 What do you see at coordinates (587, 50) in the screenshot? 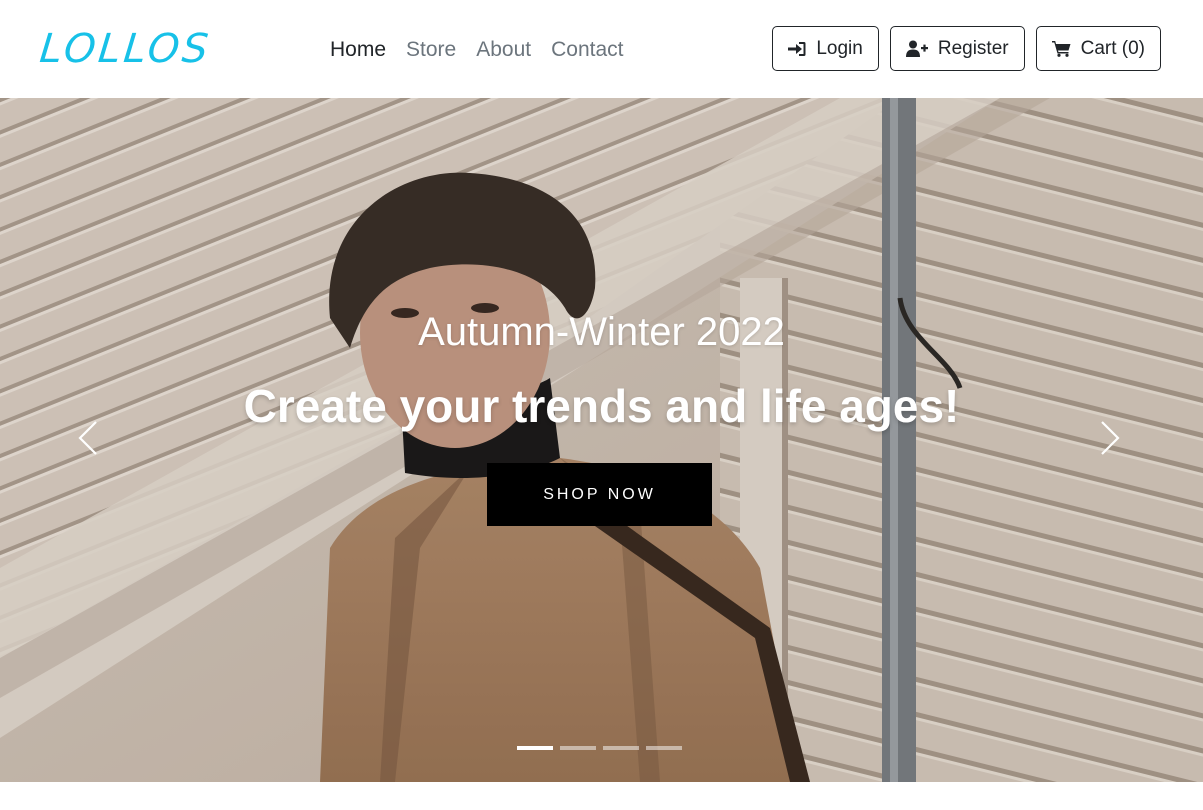
I see `nav-link-contact: Contact` at bounding box center [587, 50].